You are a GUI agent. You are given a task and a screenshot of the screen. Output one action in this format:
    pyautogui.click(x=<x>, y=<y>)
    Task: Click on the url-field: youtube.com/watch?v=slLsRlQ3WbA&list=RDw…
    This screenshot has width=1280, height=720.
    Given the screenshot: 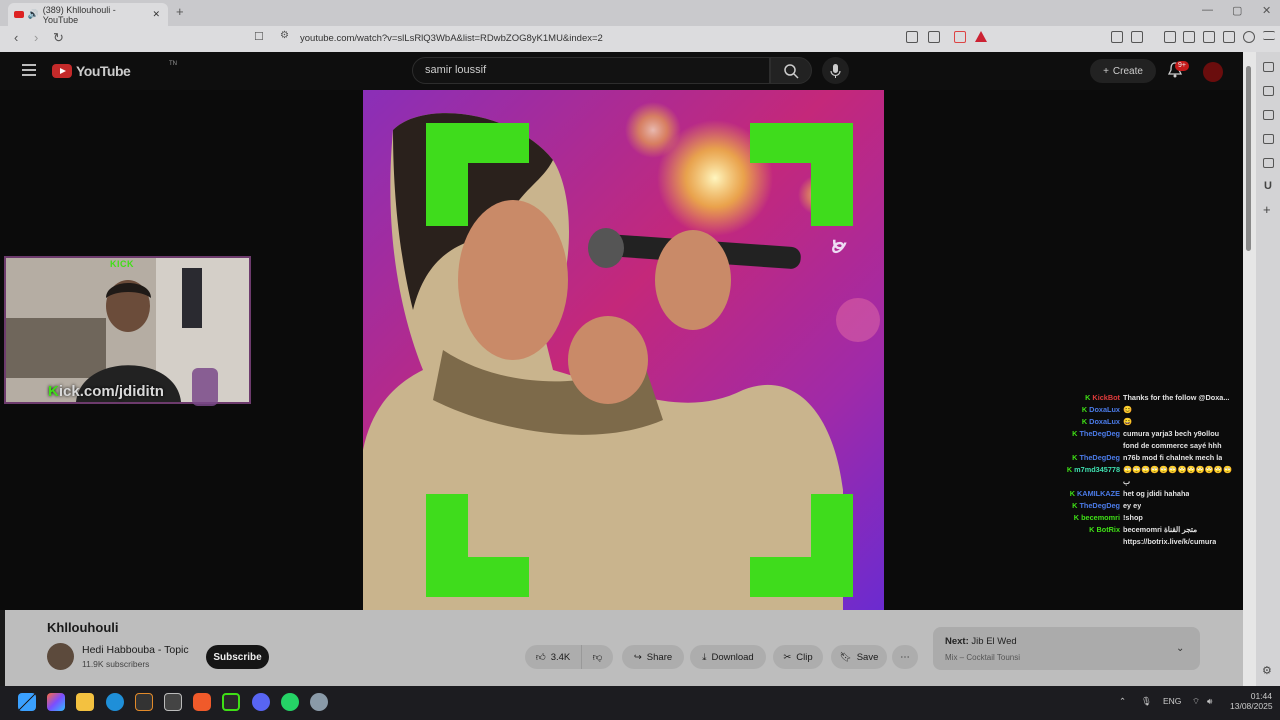 What is the action you would take?
    pyautogui.click(x=615, y=39)
    